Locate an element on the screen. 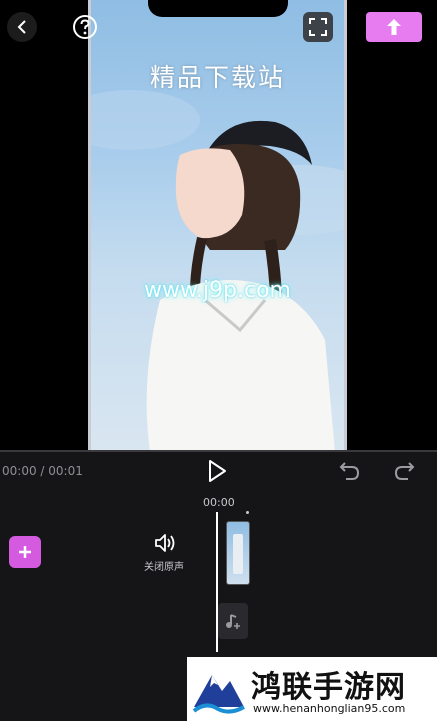  clip-preview is located at coordinates (238, 554).